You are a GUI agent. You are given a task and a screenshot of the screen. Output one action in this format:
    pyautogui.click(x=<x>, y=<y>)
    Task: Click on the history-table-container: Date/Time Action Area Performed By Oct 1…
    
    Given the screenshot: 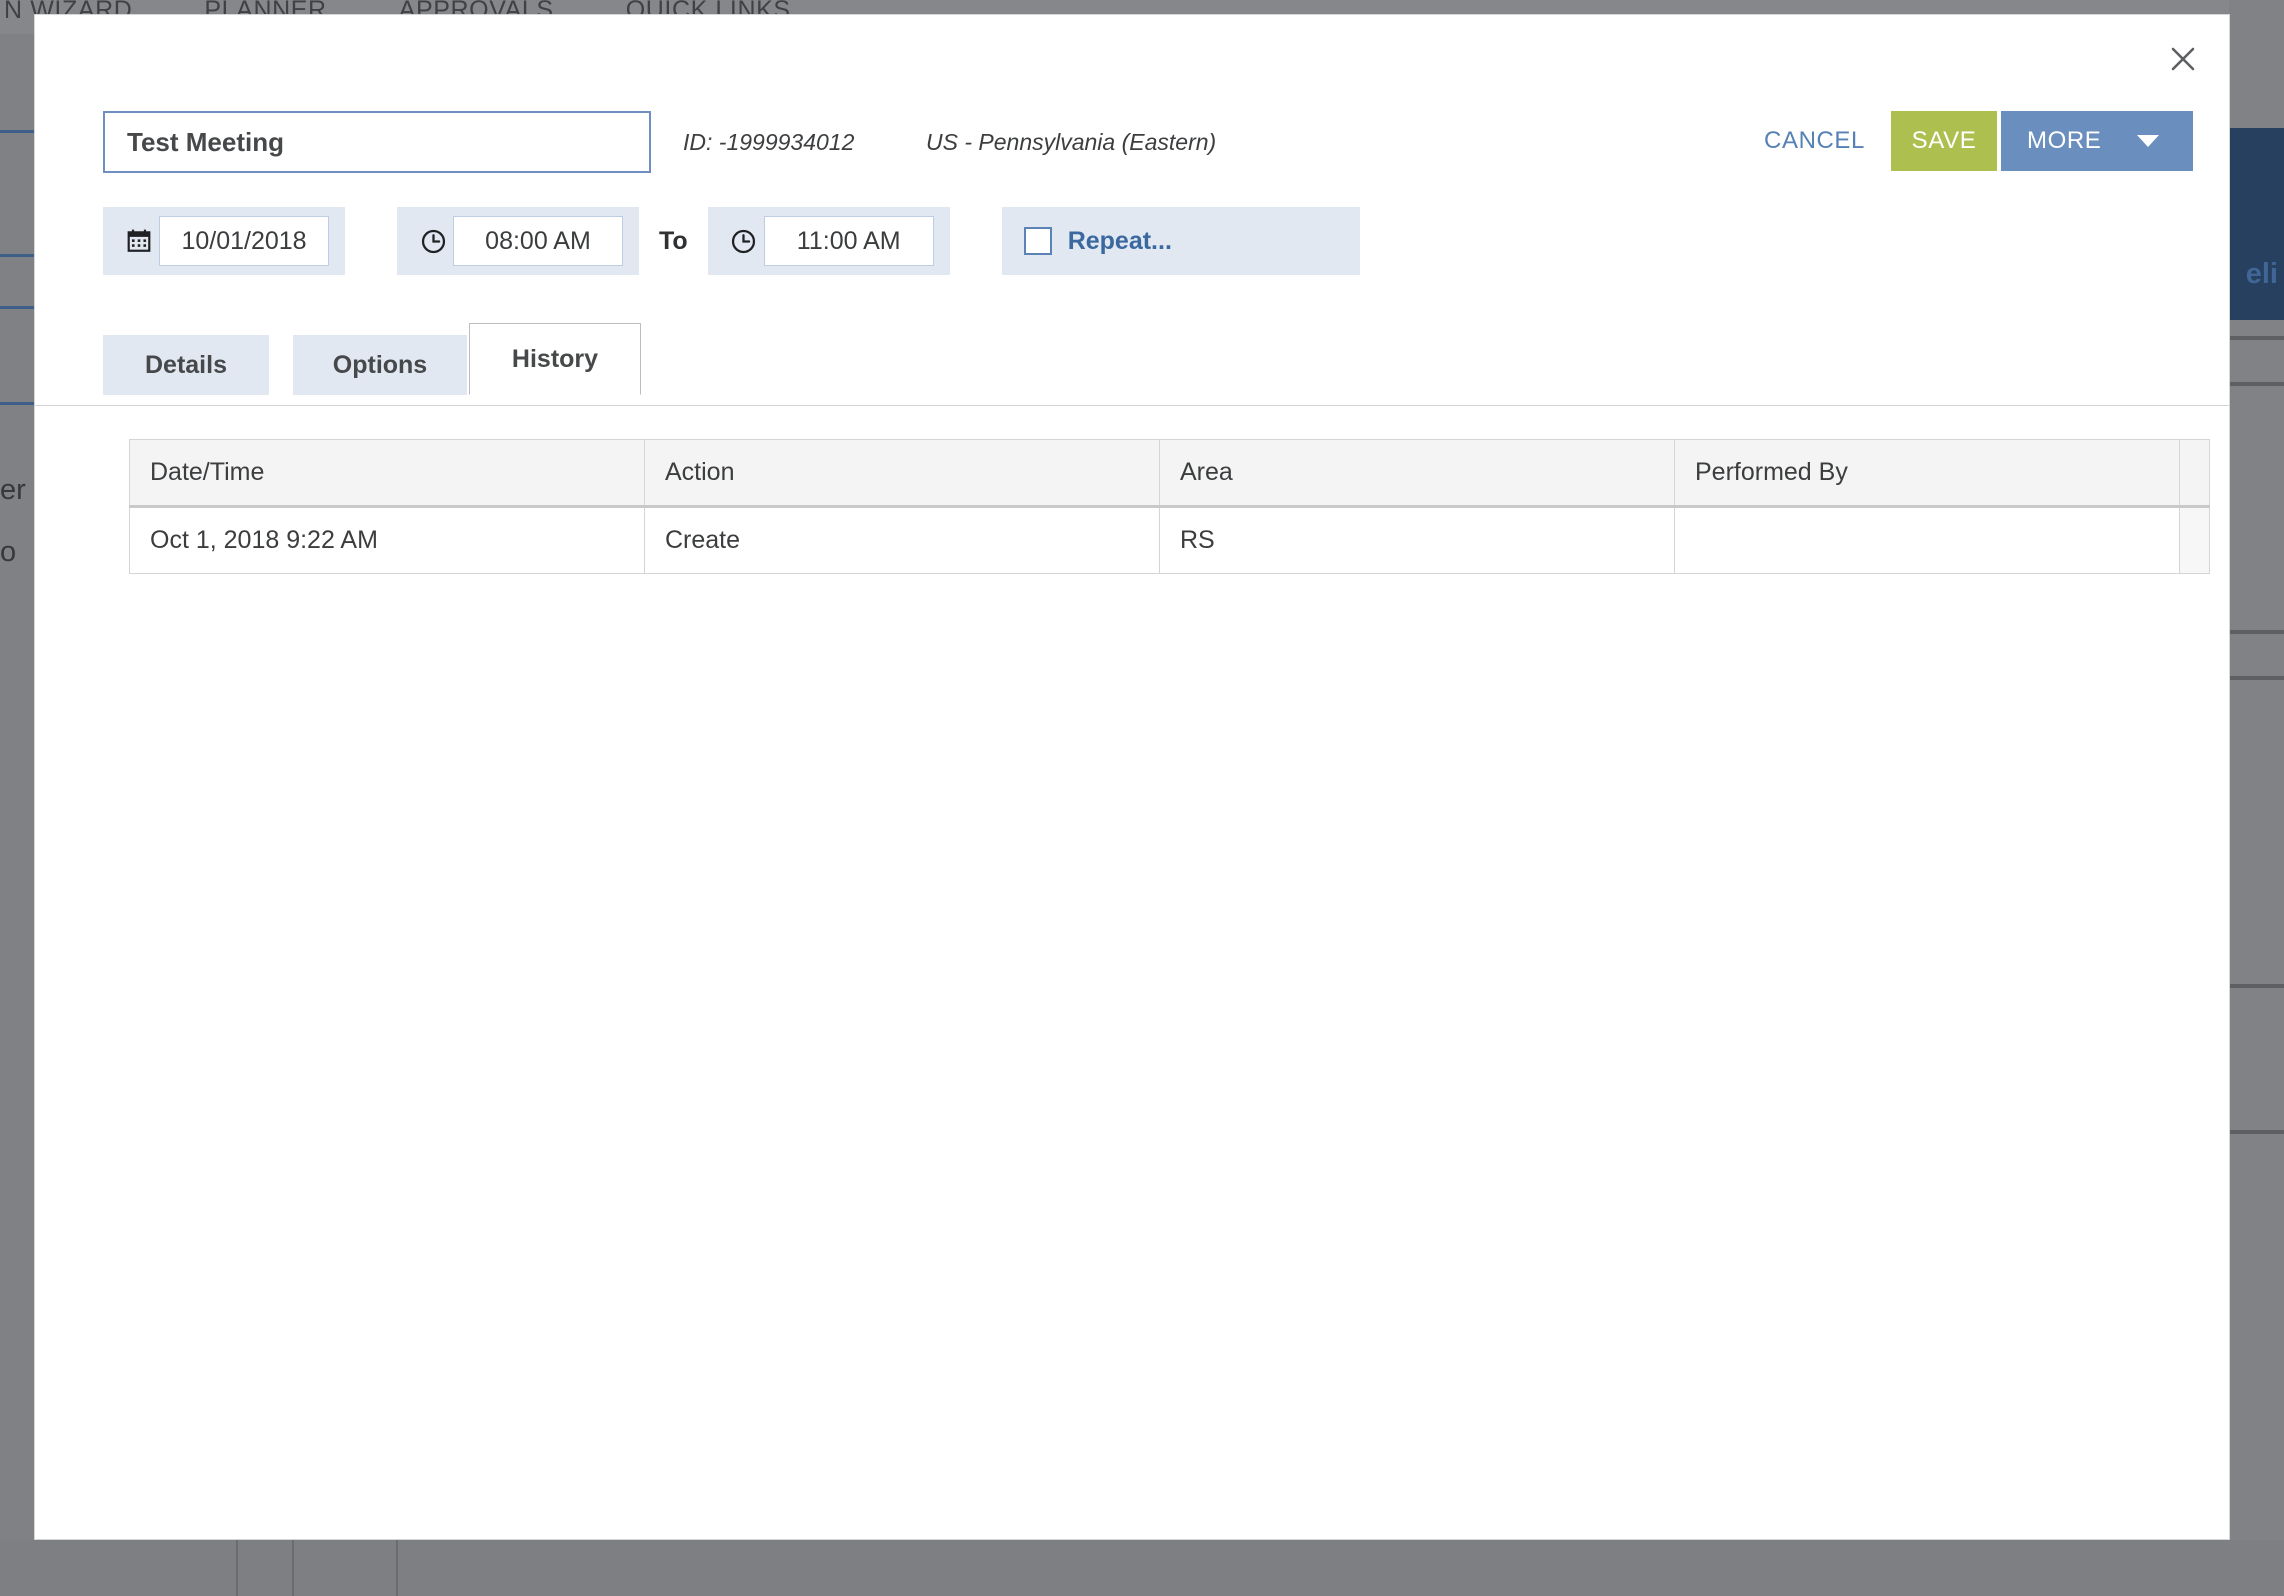 What is the action you would take?
    pyautogui.click(x=1169, y=506)
    